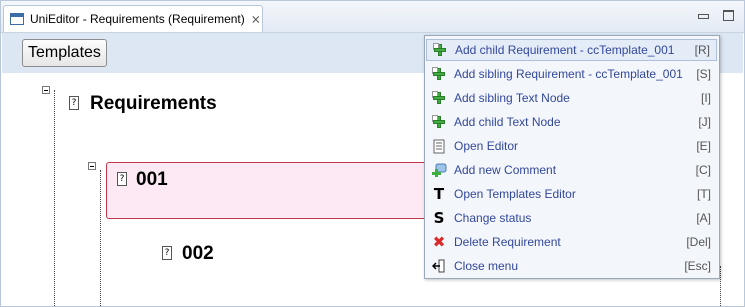 The height and width of the screenshot is (307, 745). I want to click on menu-item-shortcut: [Esc], so click(697, 266).